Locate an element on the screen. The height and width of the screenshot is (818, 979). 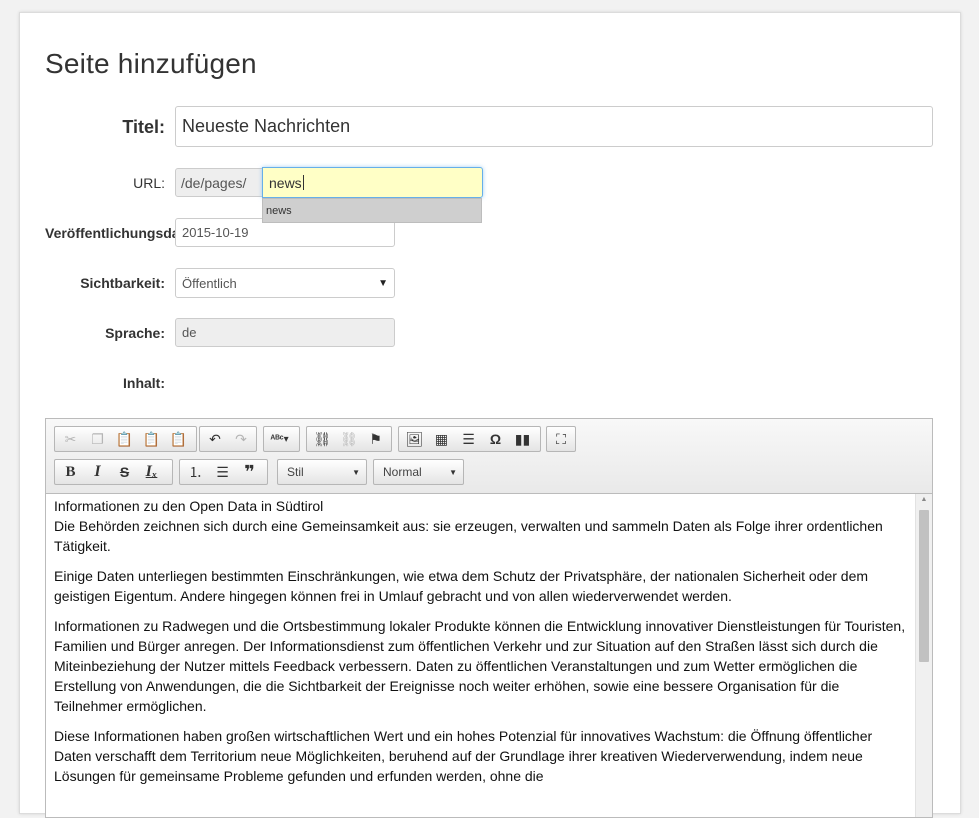
maximize-icon: ⛶ is located at coordinates (561, 439).